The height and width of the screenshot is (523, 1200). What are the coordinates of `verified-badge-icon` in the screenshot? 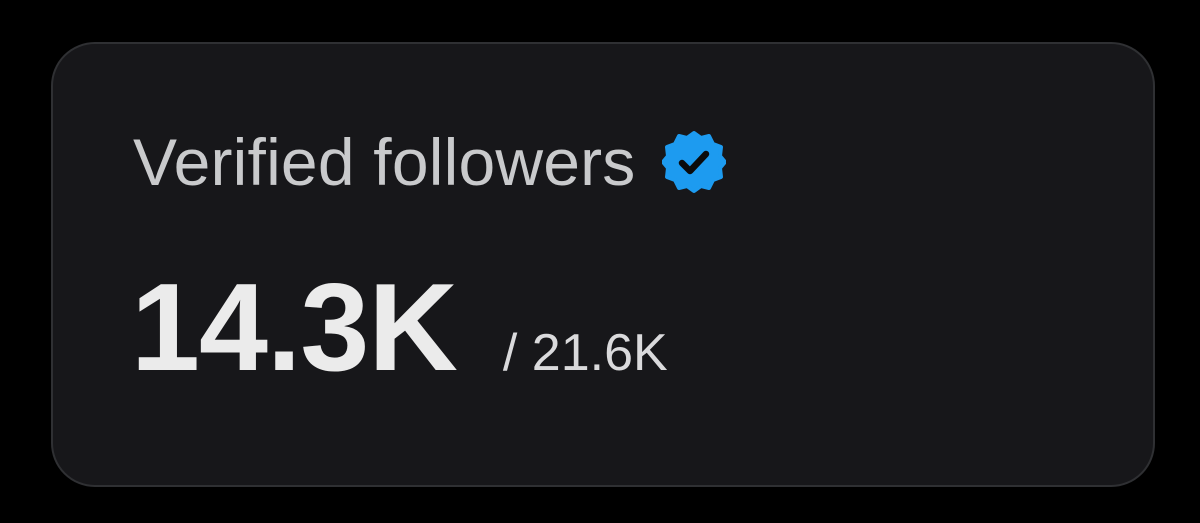 It's located at (693, 162).